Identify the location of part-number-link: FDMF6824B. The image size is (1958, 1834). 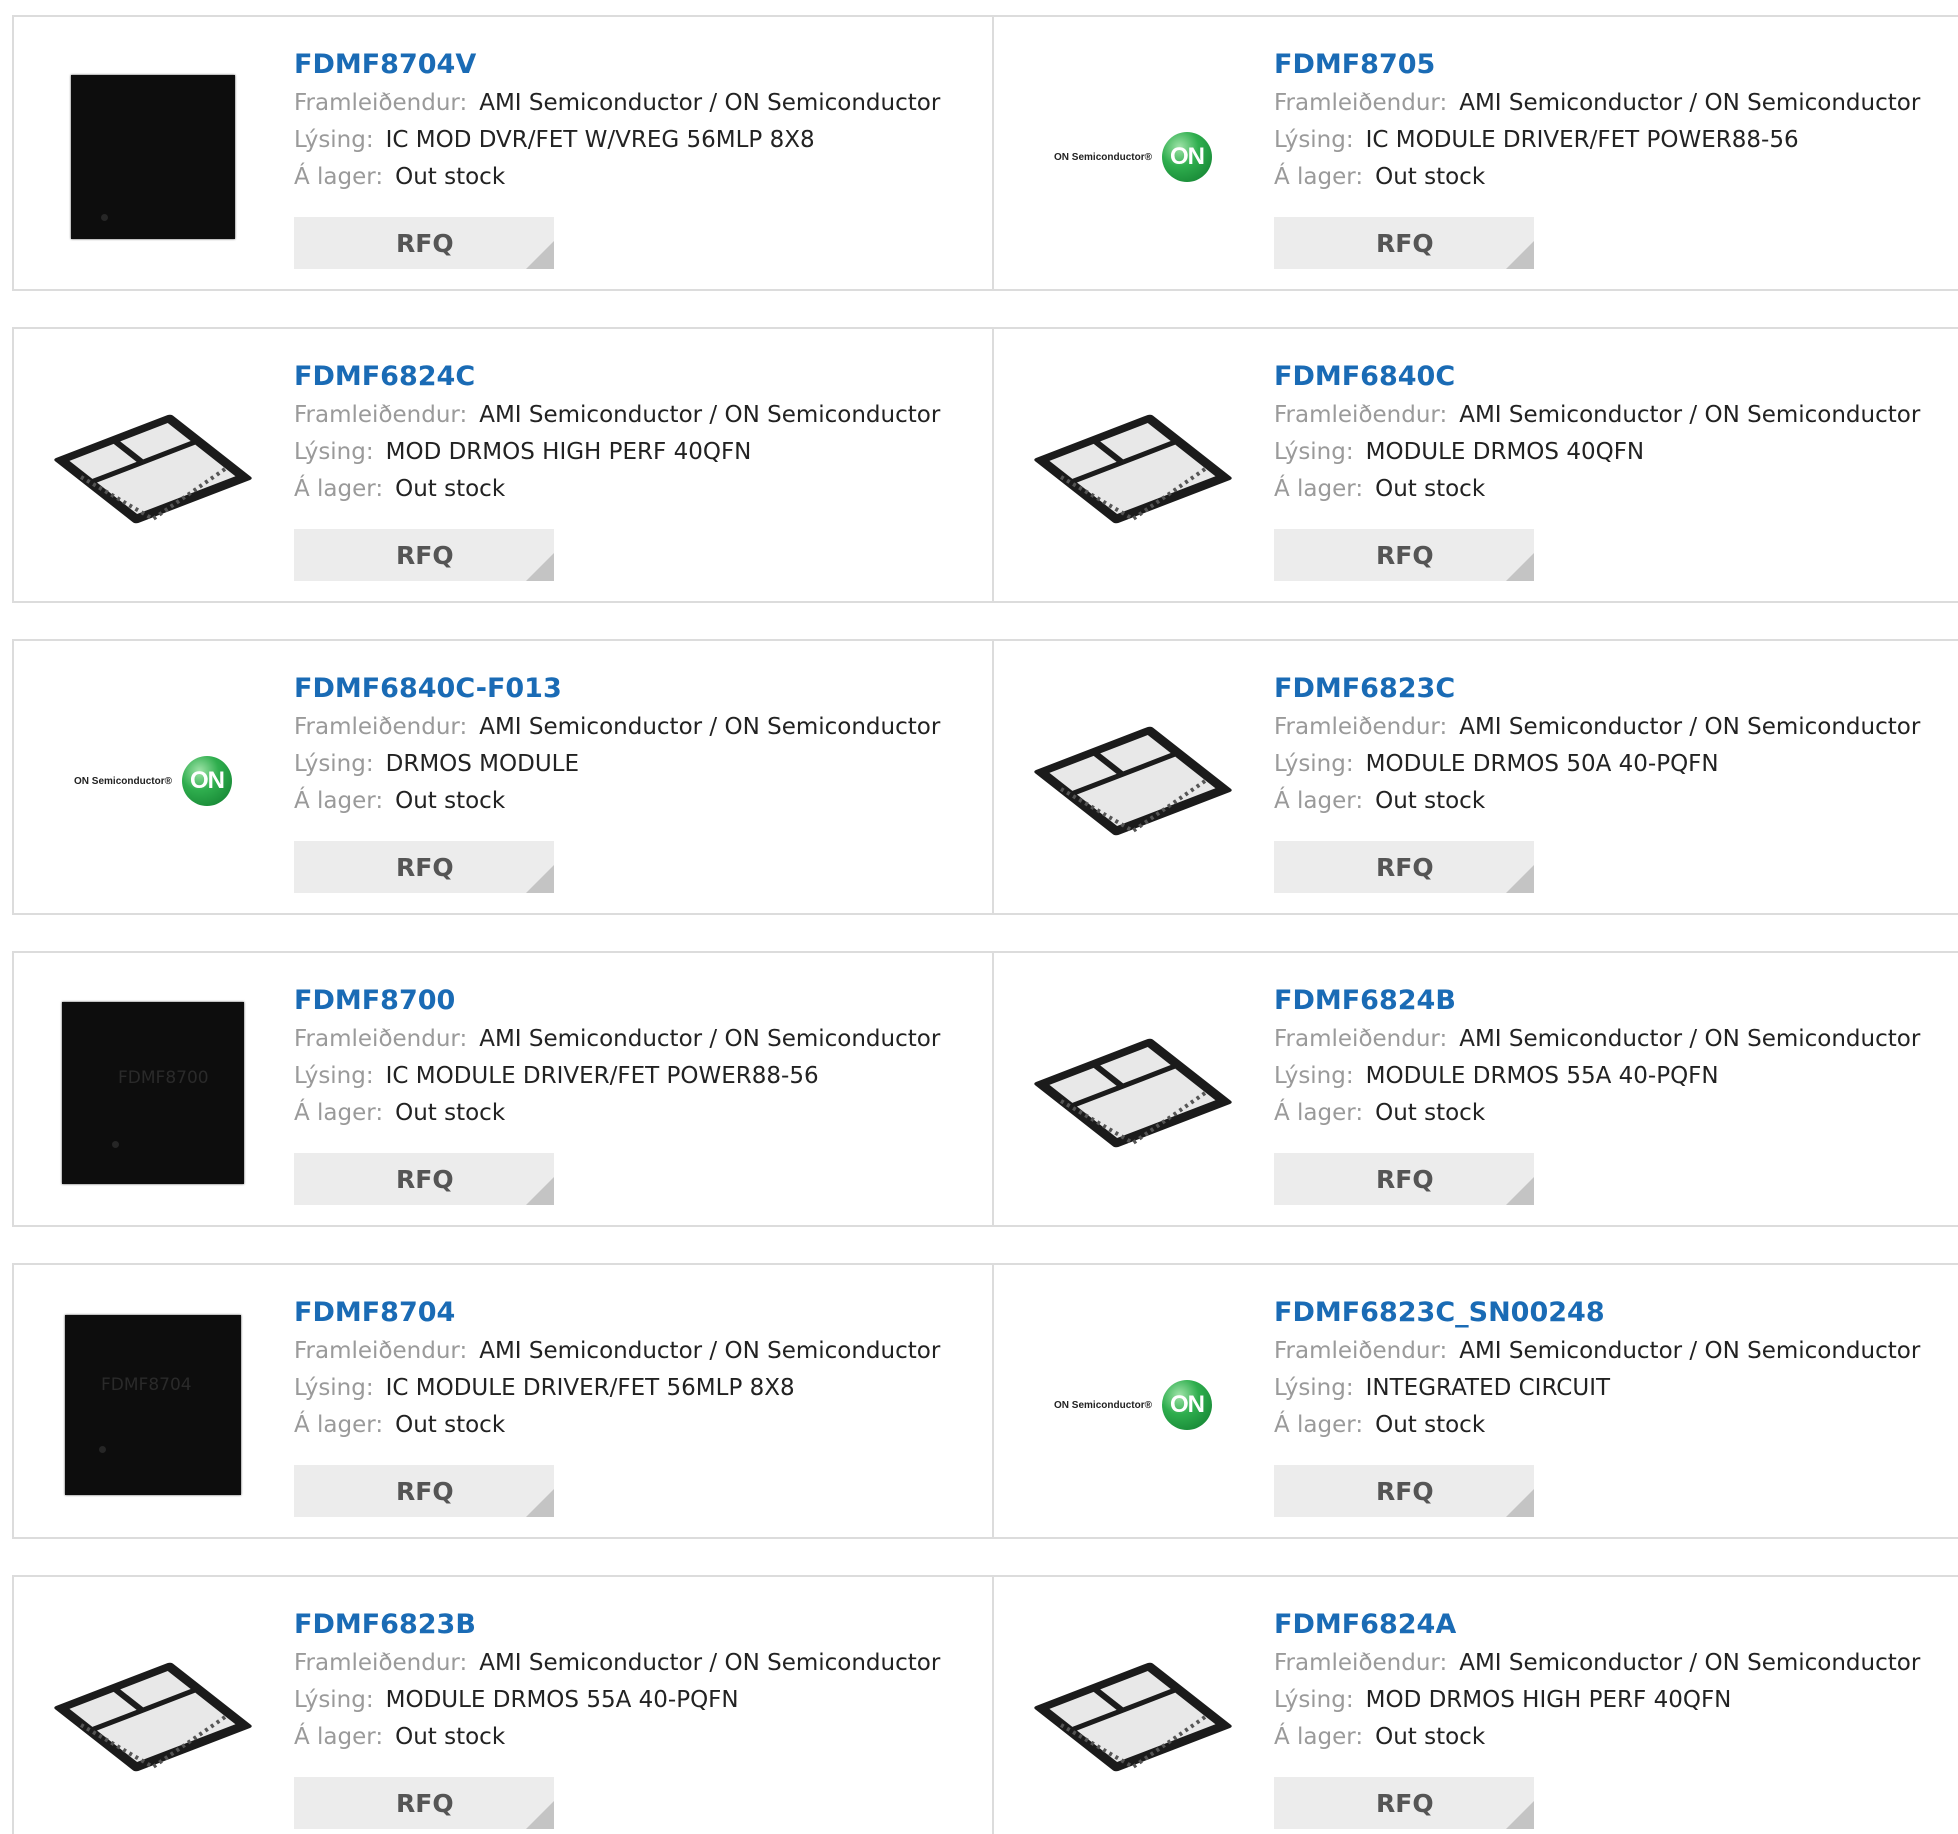
(1597, 1001).